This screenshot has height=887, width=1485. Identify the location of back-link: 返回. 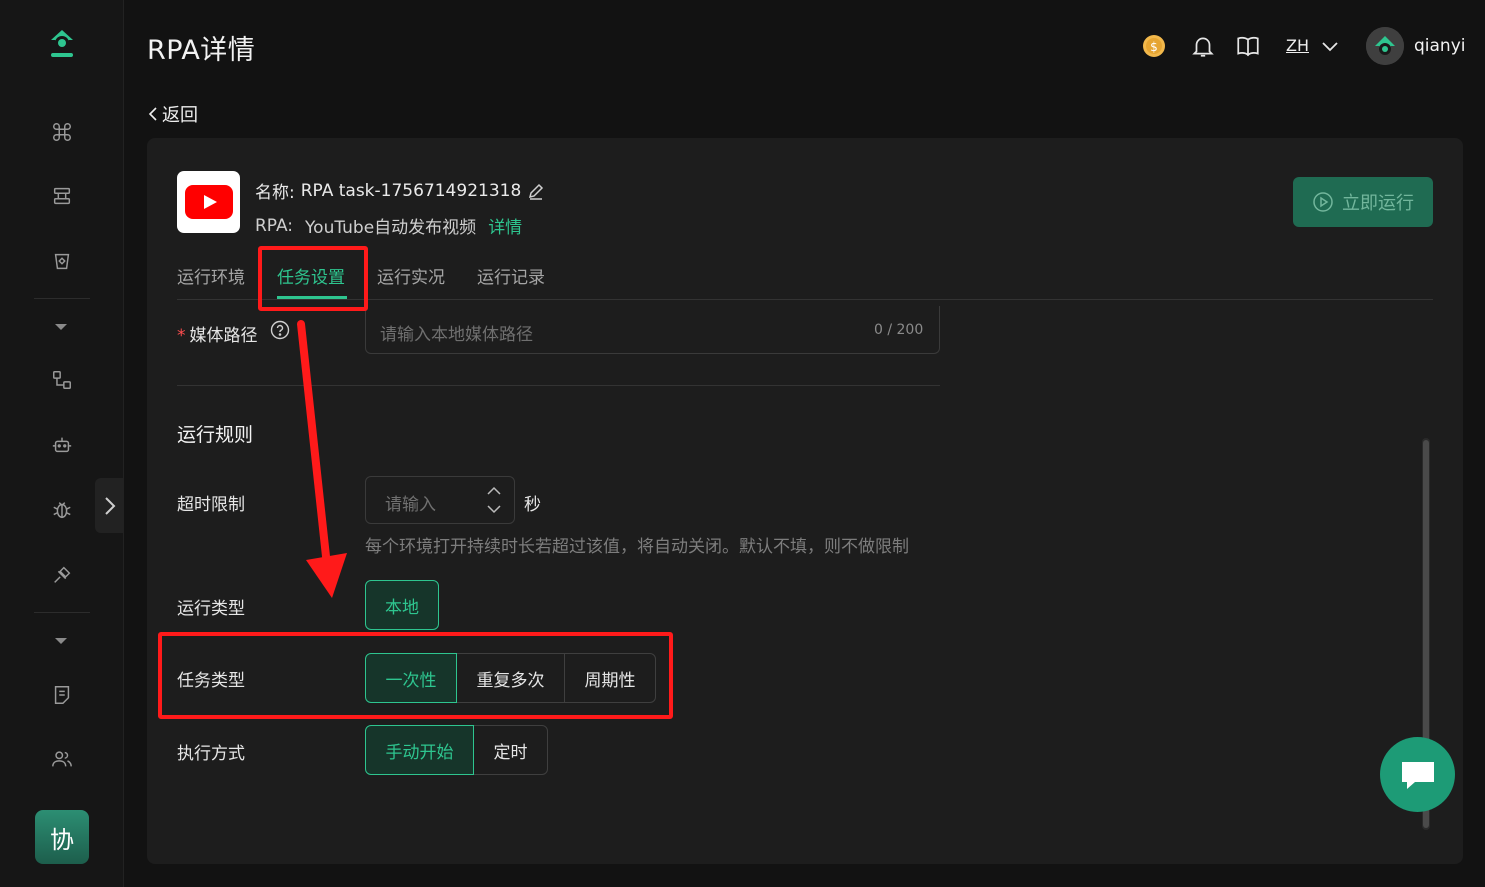
(173, 114).